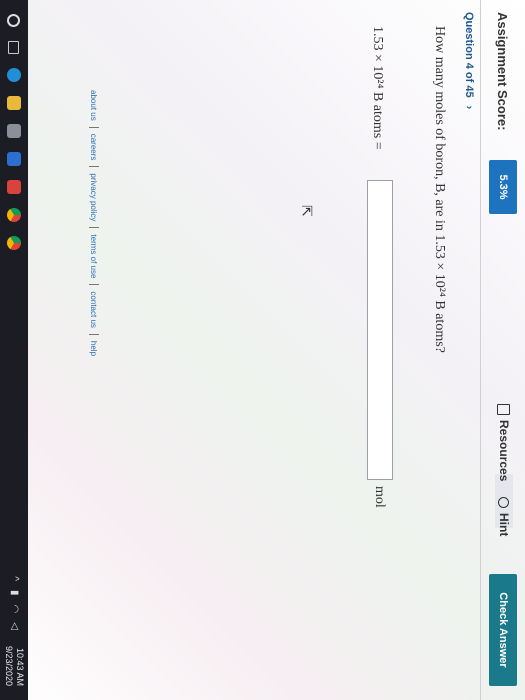 The height and width of the screenshot is (700, 525). I want to click on clock-time: 10:43 AM, so click(20, 666).